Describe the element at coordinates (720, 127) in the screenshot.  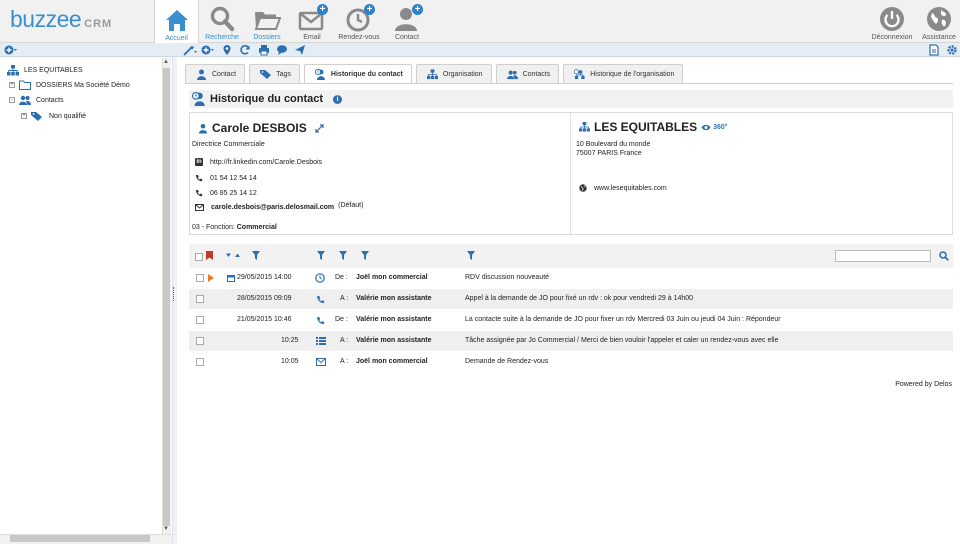
I see `view-360-button: 360°` at that location.